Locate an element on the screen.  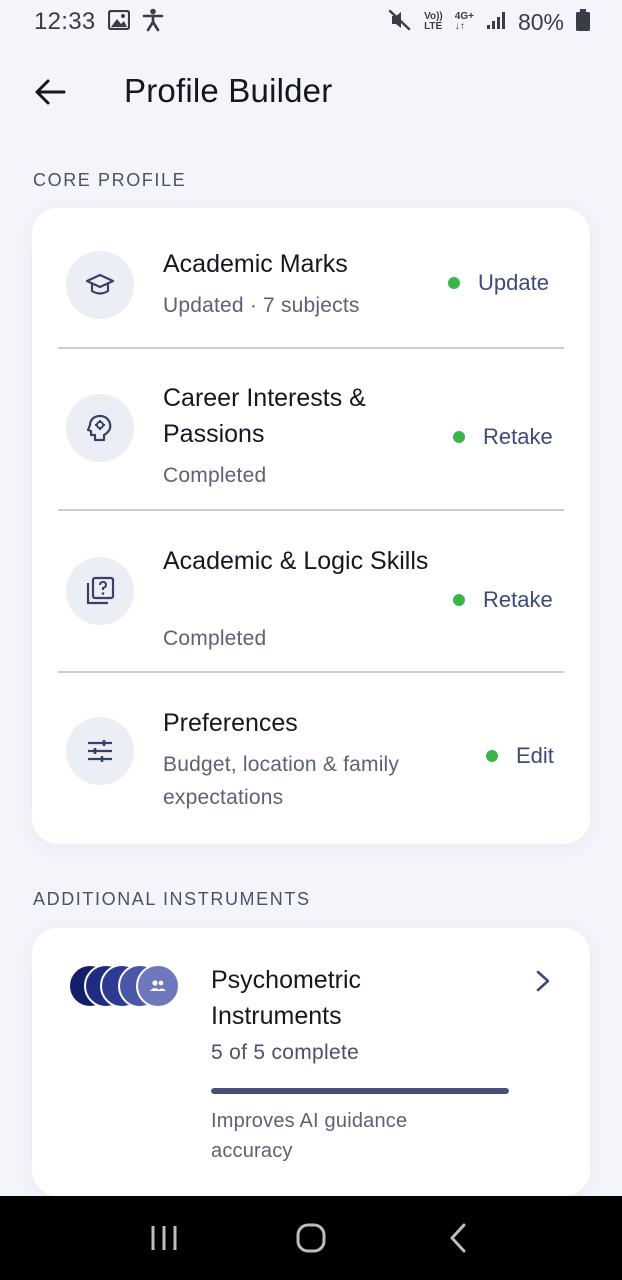
row-title: Academic & Logic Skills is located at coordinates (296, 561).